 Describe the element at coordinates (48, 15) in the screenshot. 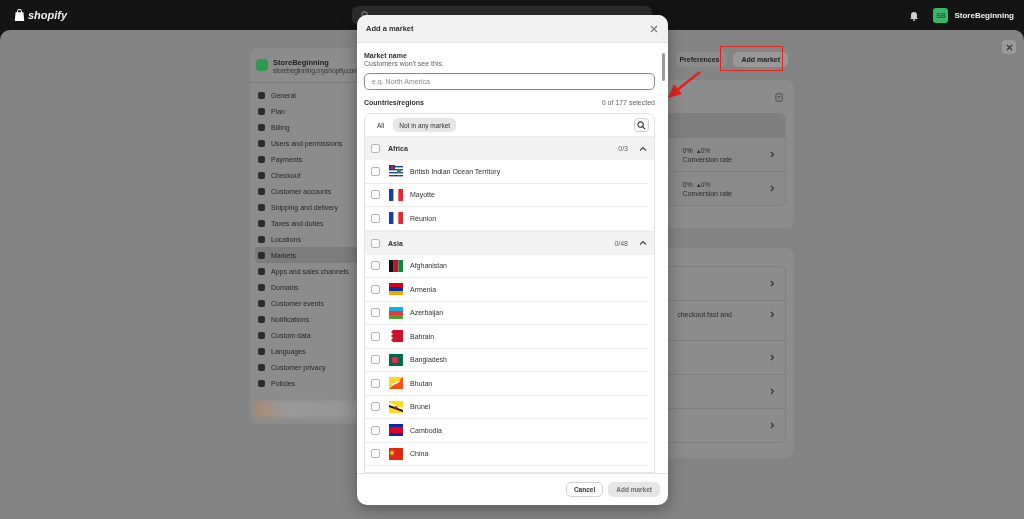

I see `logo-text: shopify` at that location.